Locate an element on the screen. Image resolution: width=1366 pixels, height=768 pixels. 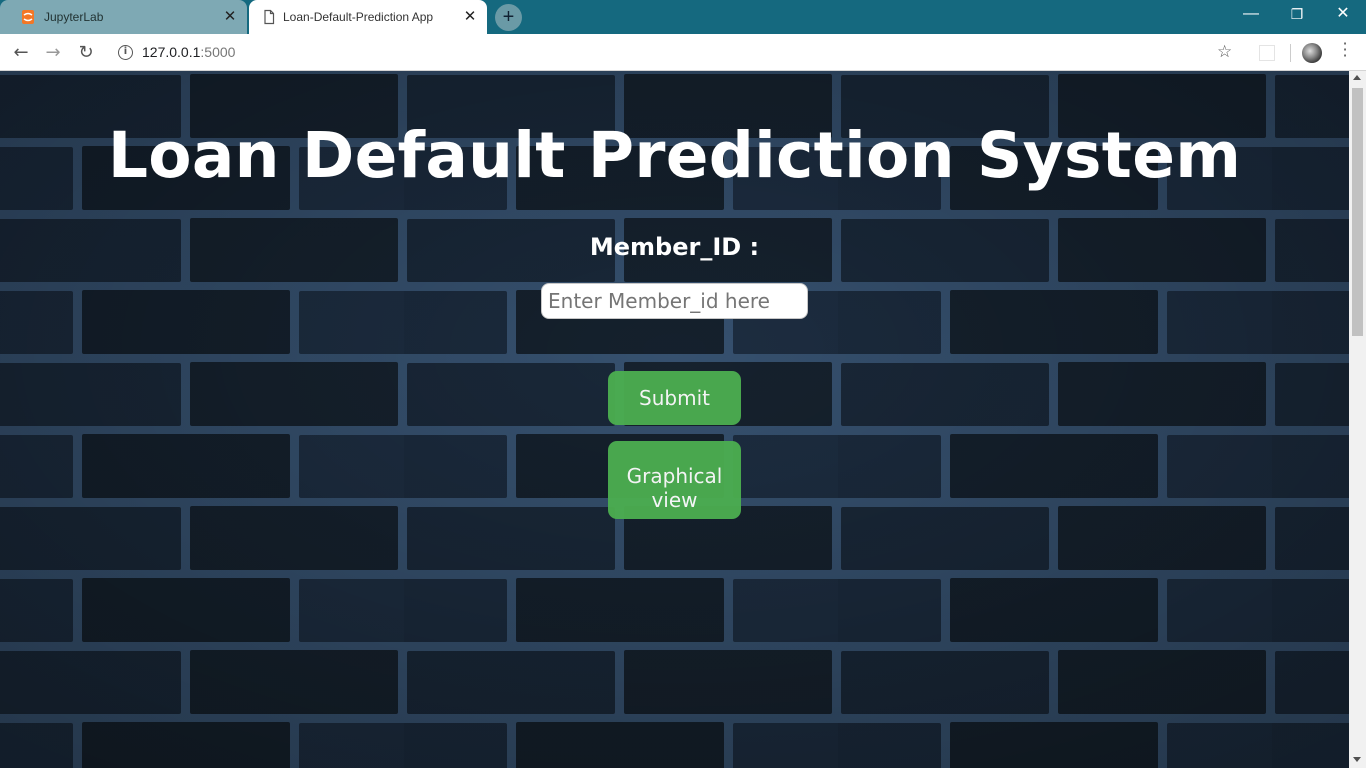
three-dots-icon: · · · is located at coordinates (1345, 50).